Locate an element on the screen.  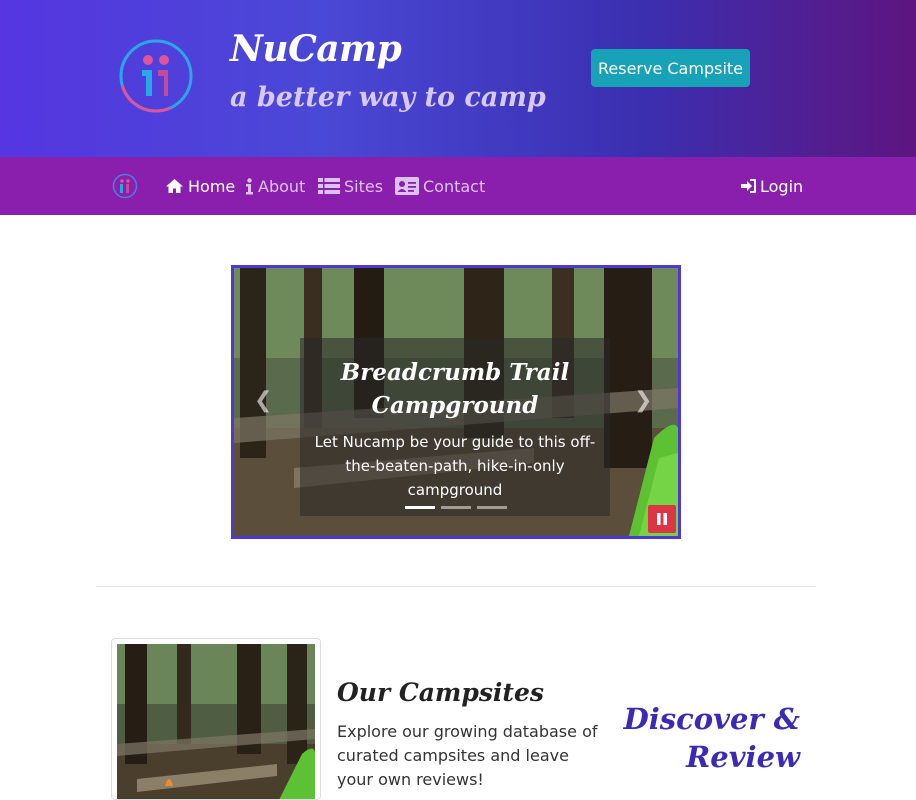
reserve-campsite-button: Reserve Campsite is located at coordinates (670, 68).